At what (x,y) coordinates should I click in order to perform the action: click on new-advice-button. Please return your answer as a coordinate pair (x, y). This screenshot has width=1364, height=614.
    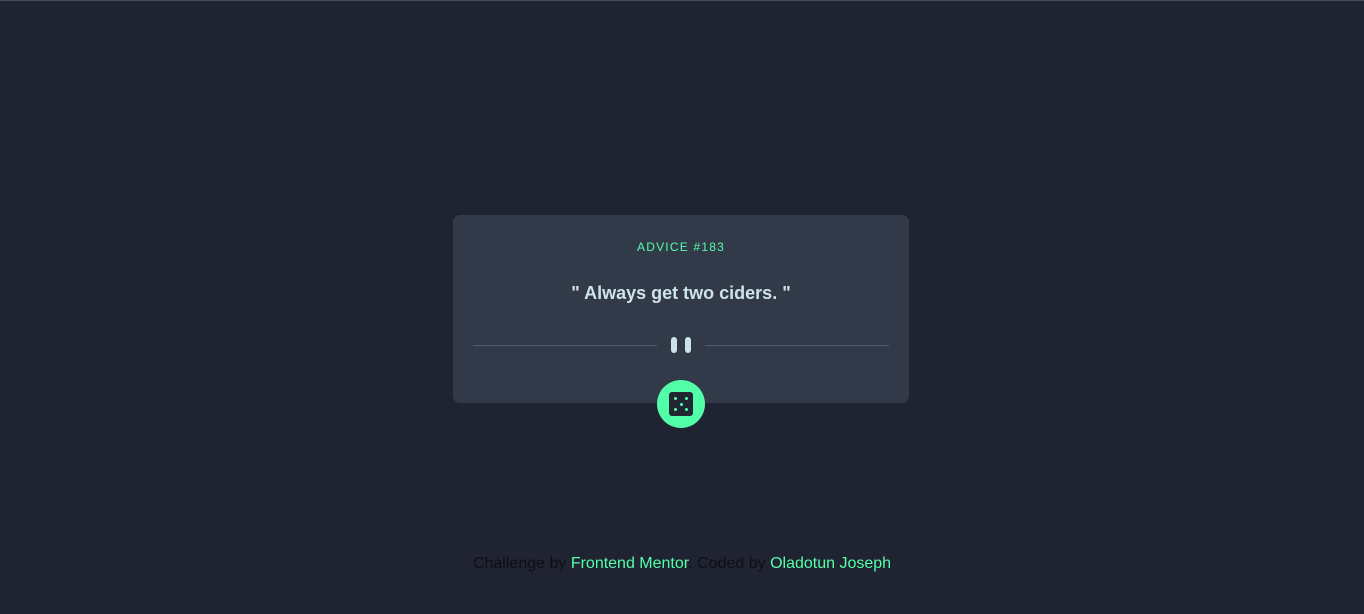
    Looking at the image, I should click on (681, 404).